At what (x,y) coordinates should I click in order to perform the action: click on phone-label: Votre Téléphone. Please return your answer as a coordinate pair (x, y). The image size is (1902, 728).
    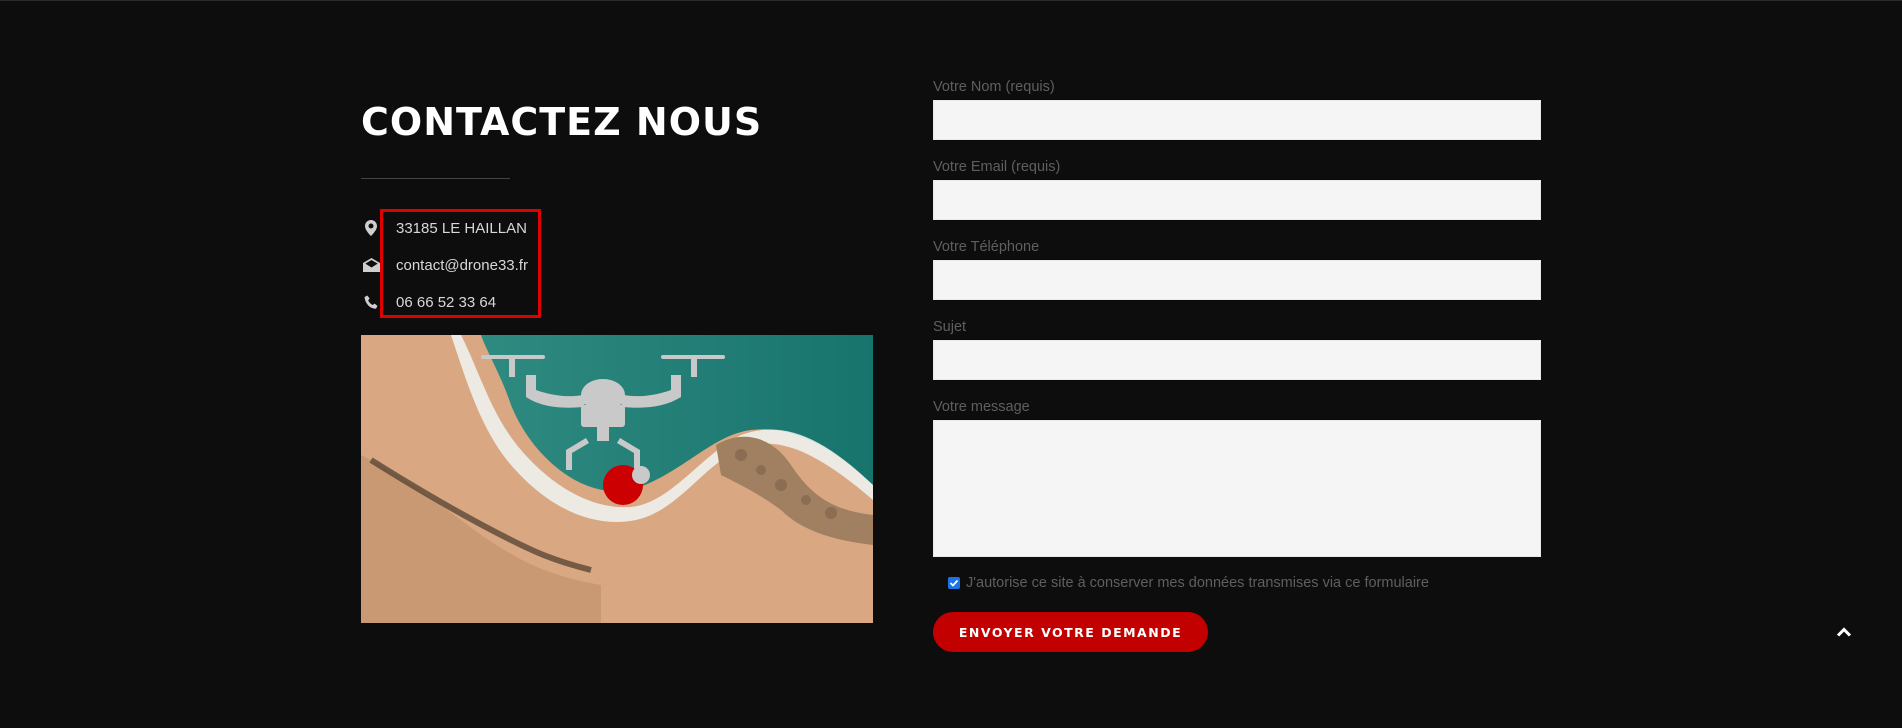
    Looking at the image, I should click on (986, 247).